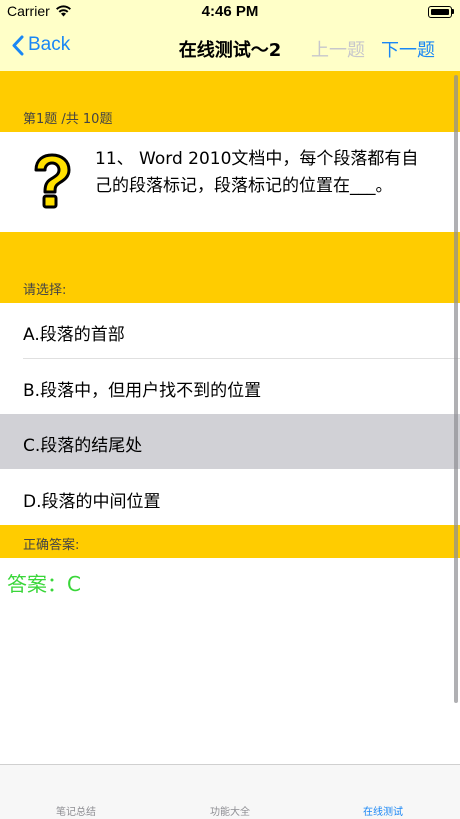 The image size is (460, 819). What do you see at coordinates (230, 267) in the screenshot?
I see `choose-header: 请选择:` at bounding box center [230, 267].